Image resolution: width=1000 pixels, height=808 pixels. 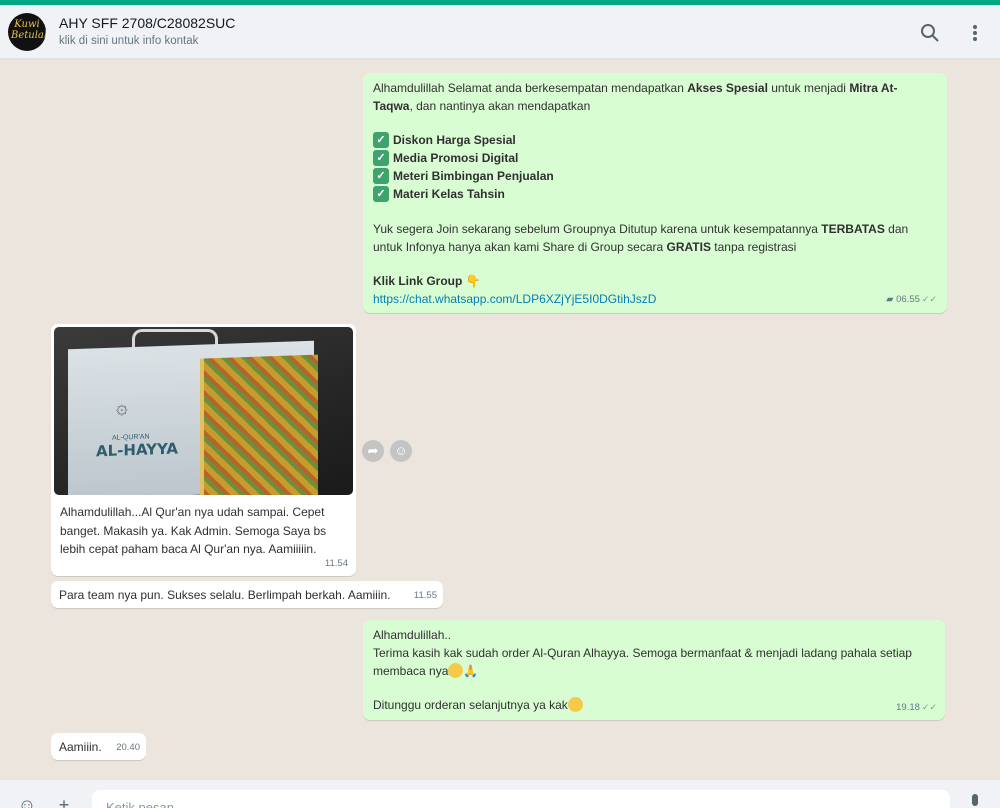 I want to click on kebab-menu-icon, so click(x=975, y=33).